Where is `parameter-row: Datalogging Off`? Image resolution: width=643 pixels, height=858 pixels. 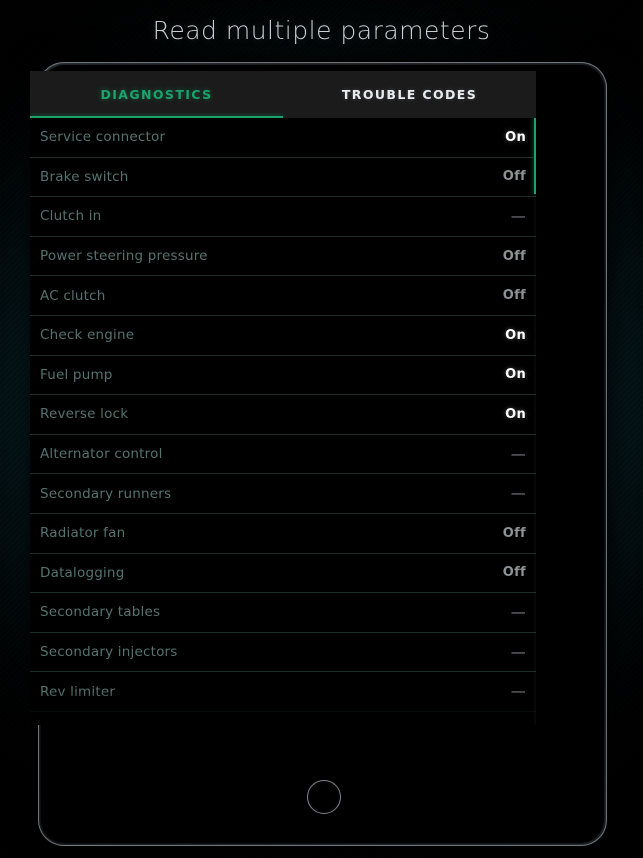
parameter-row: Datalogging Off is located at coordinates (283, 574).